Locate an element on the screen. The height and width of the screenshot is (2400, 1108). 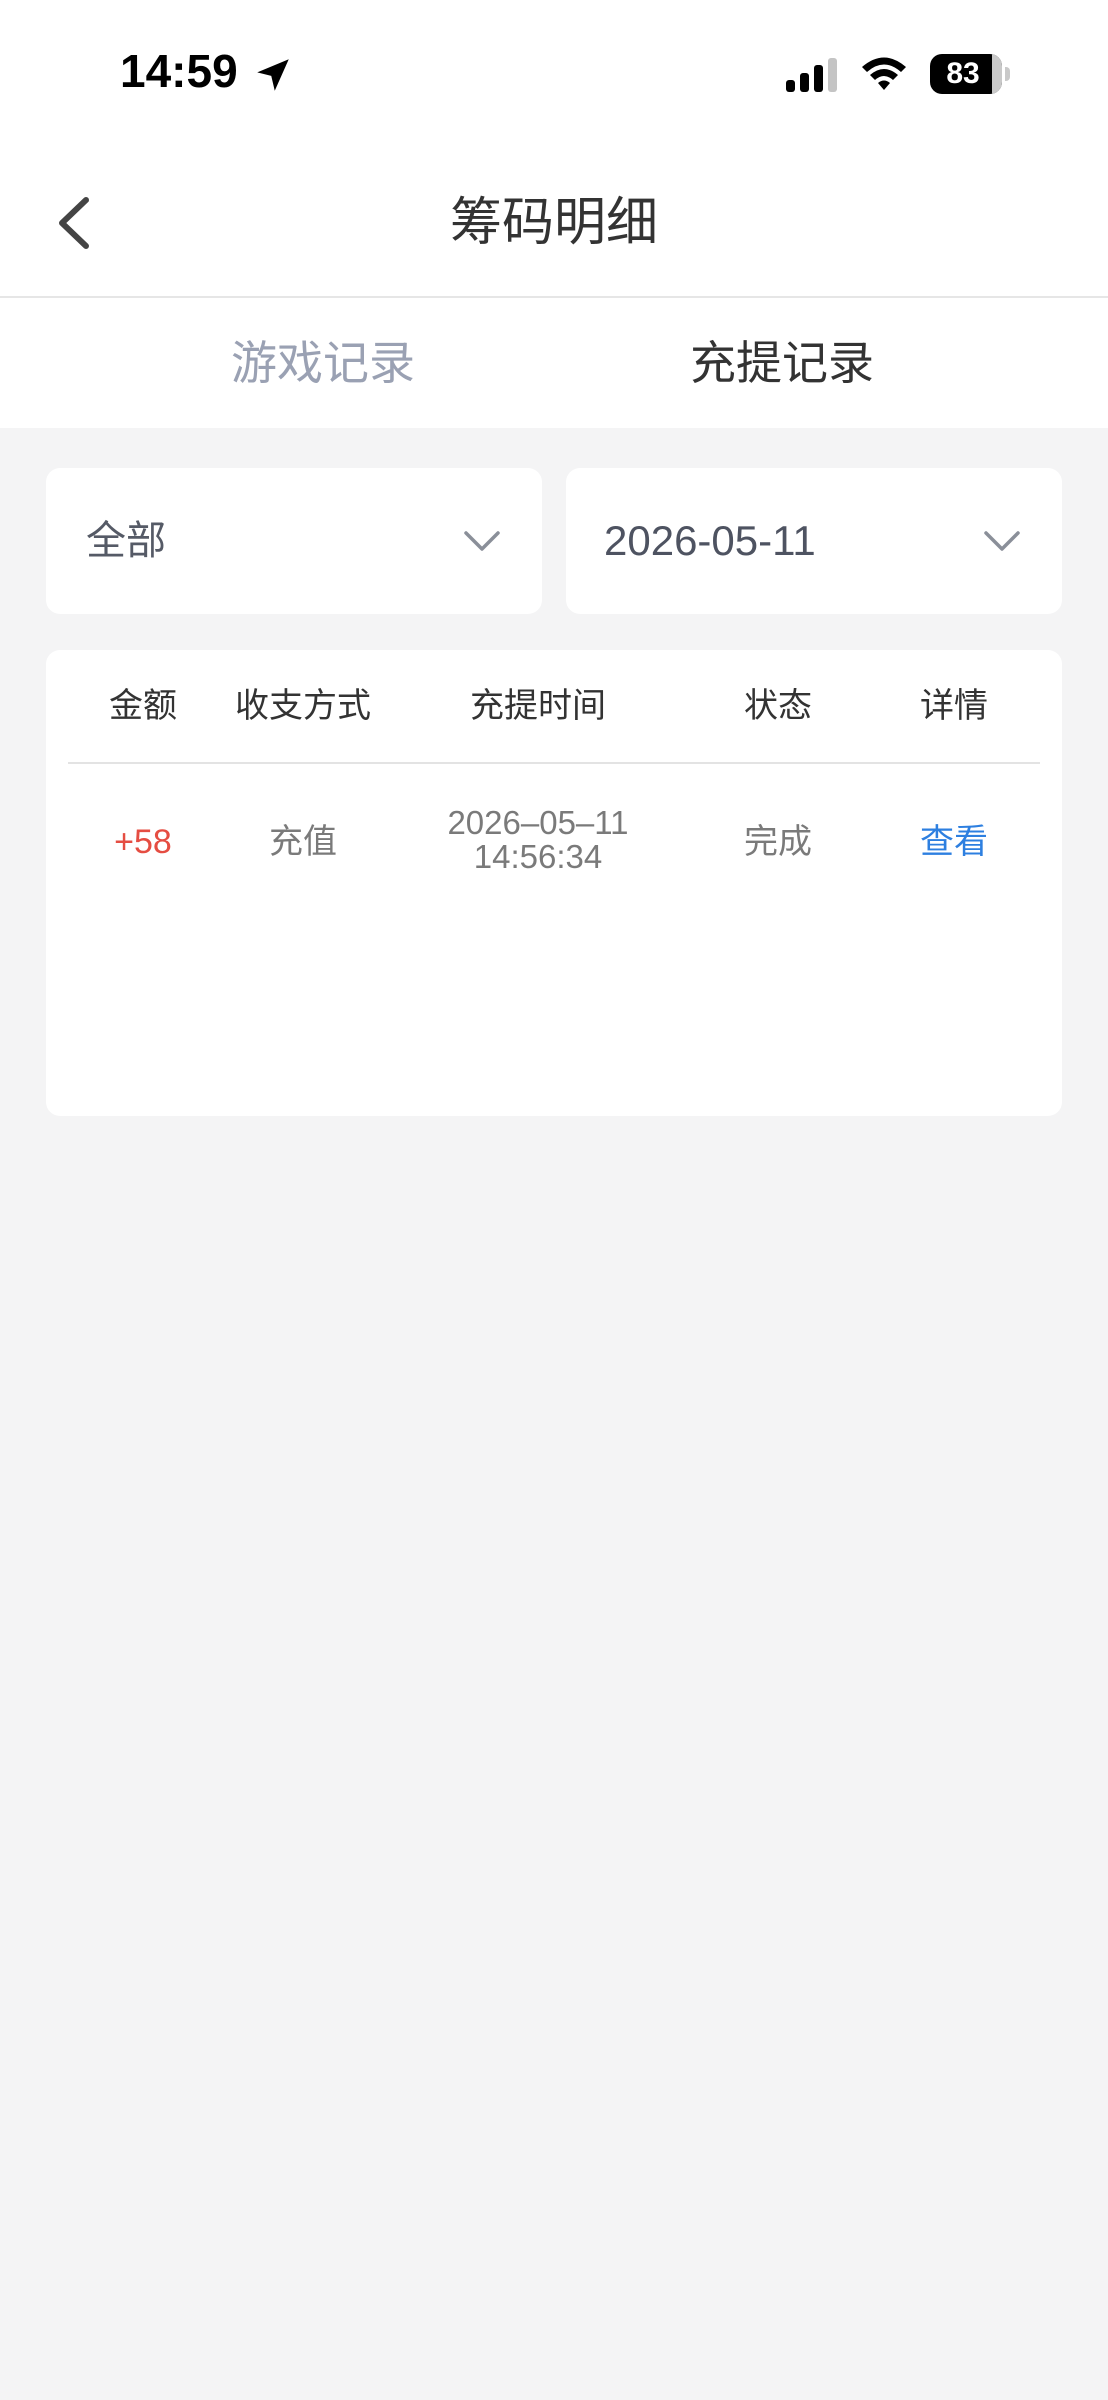
date-filter-value: 2026-05-11 is located at coordinates (710, 540).